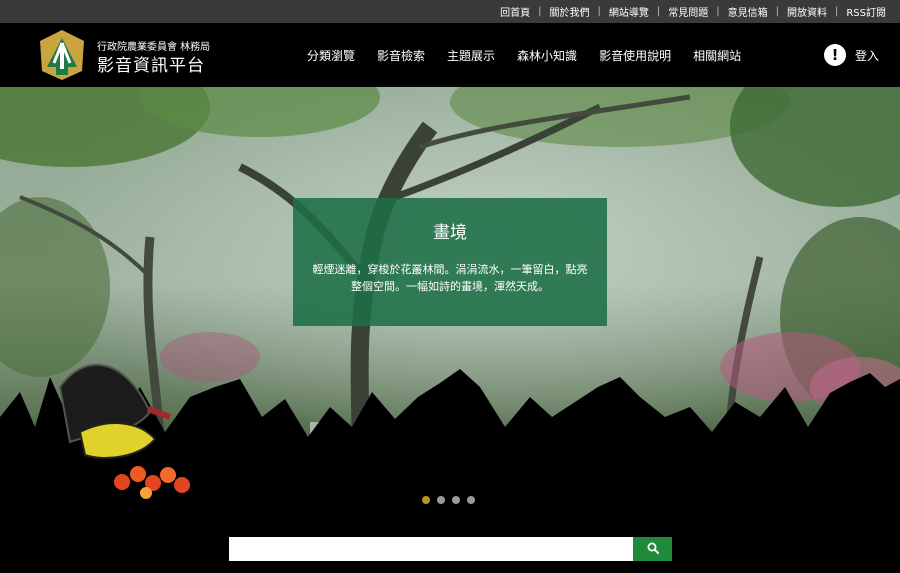 The height and width of the screenshot is (573, 900). Describe the element at coordinates (547, 55) in the screenshot. I see `nav-item-forest-knowledge: 森林小知識` at that location.